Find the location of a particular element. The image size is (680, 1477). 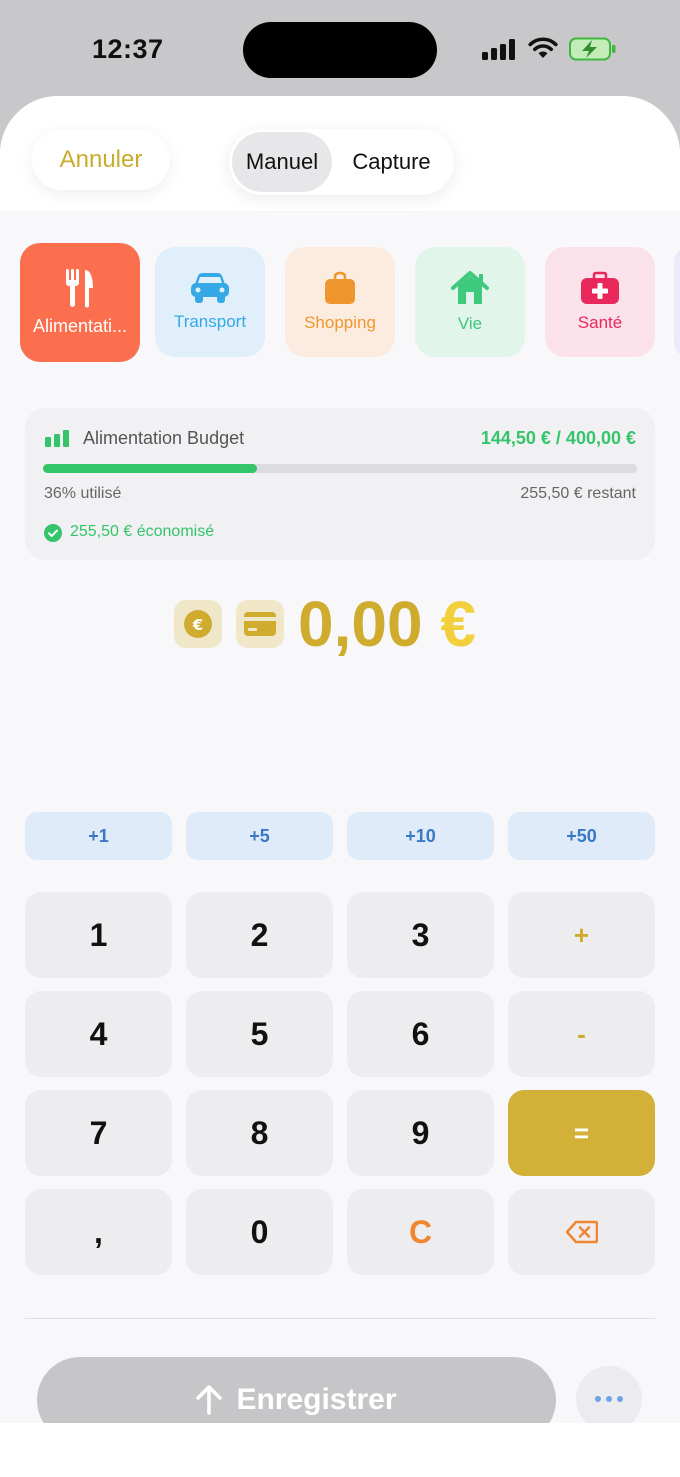

battery-charging-icon is located at coordinates (592, 49).